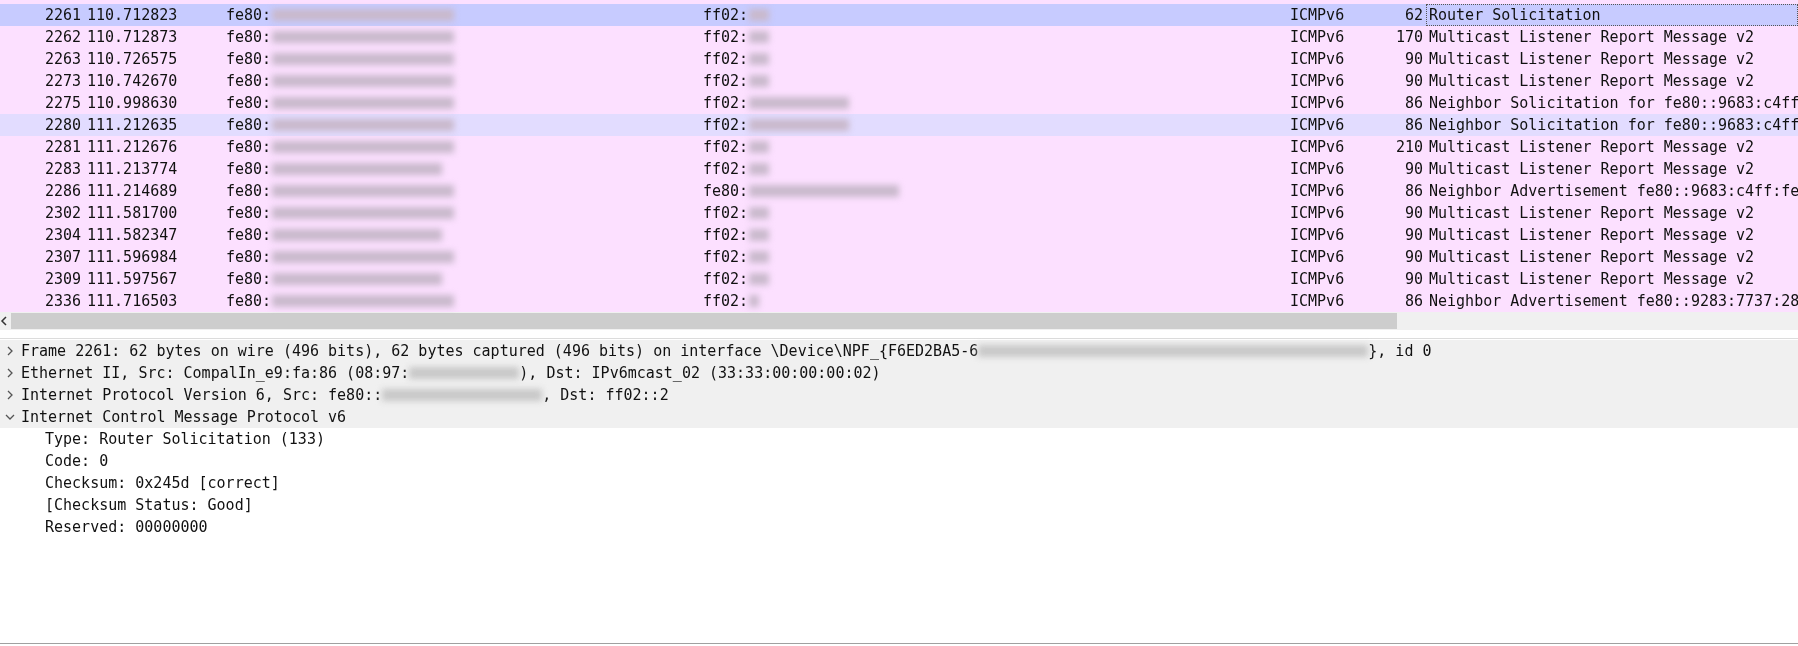 This screenshot has height=646, width=1798. Describe the element at coordinates (1612, 15) in the screenshot. I see `packet-info: Router Solicitation` at that location.